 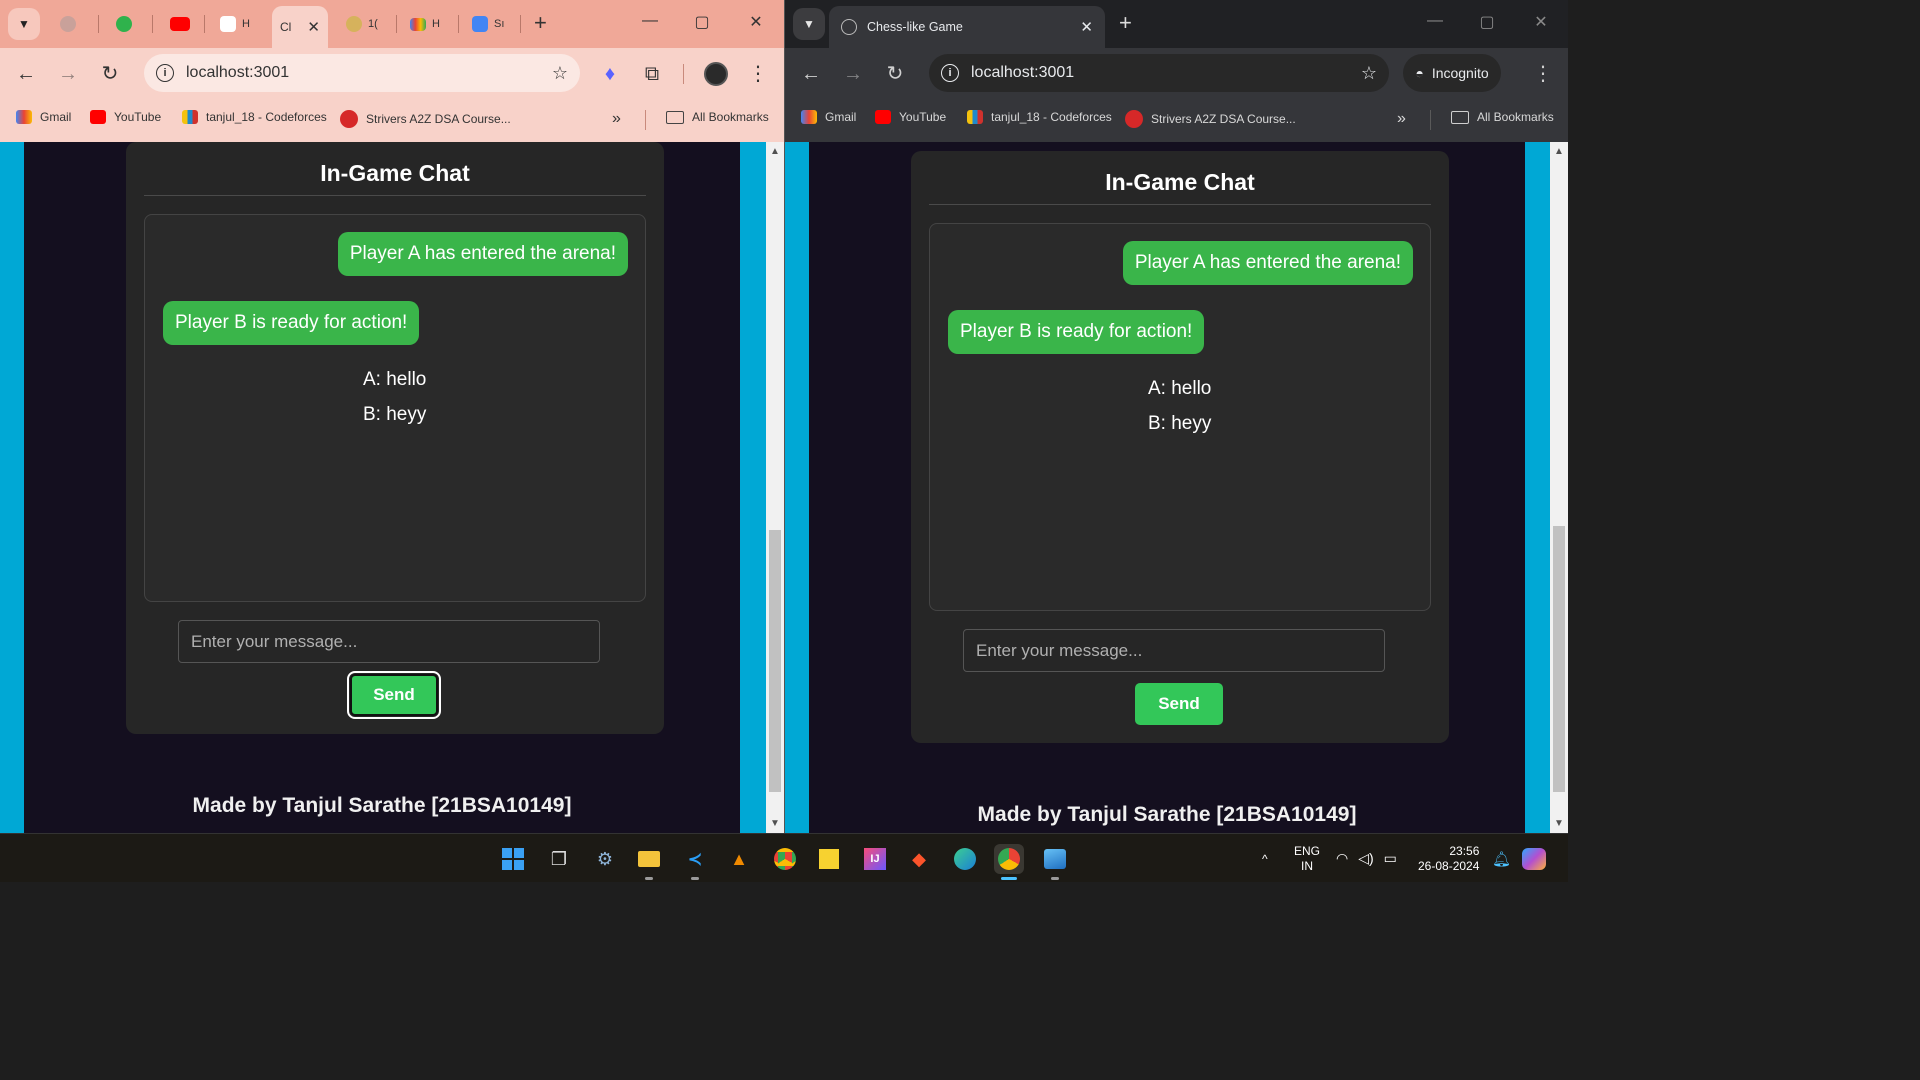 I want to click on incognito-button: ◓ Incognito, so click(x=1452, y=73).